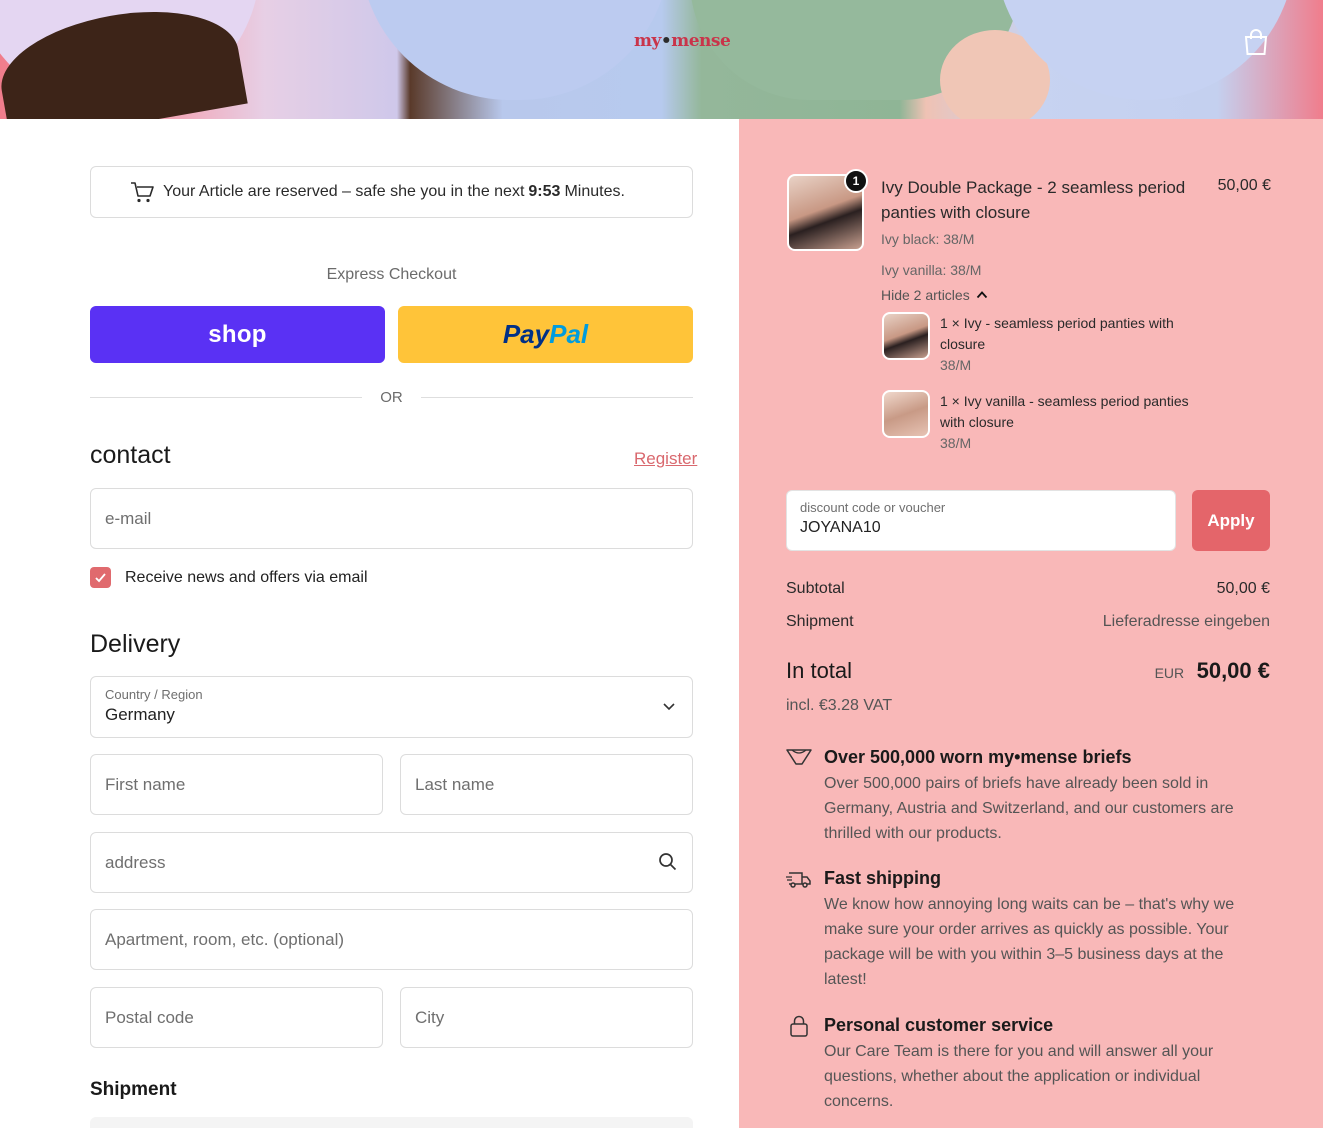 This screenshot has width=1323, height=1128. I want to click on newsletter-option: Receive news and offers via email, so click(229, 577).